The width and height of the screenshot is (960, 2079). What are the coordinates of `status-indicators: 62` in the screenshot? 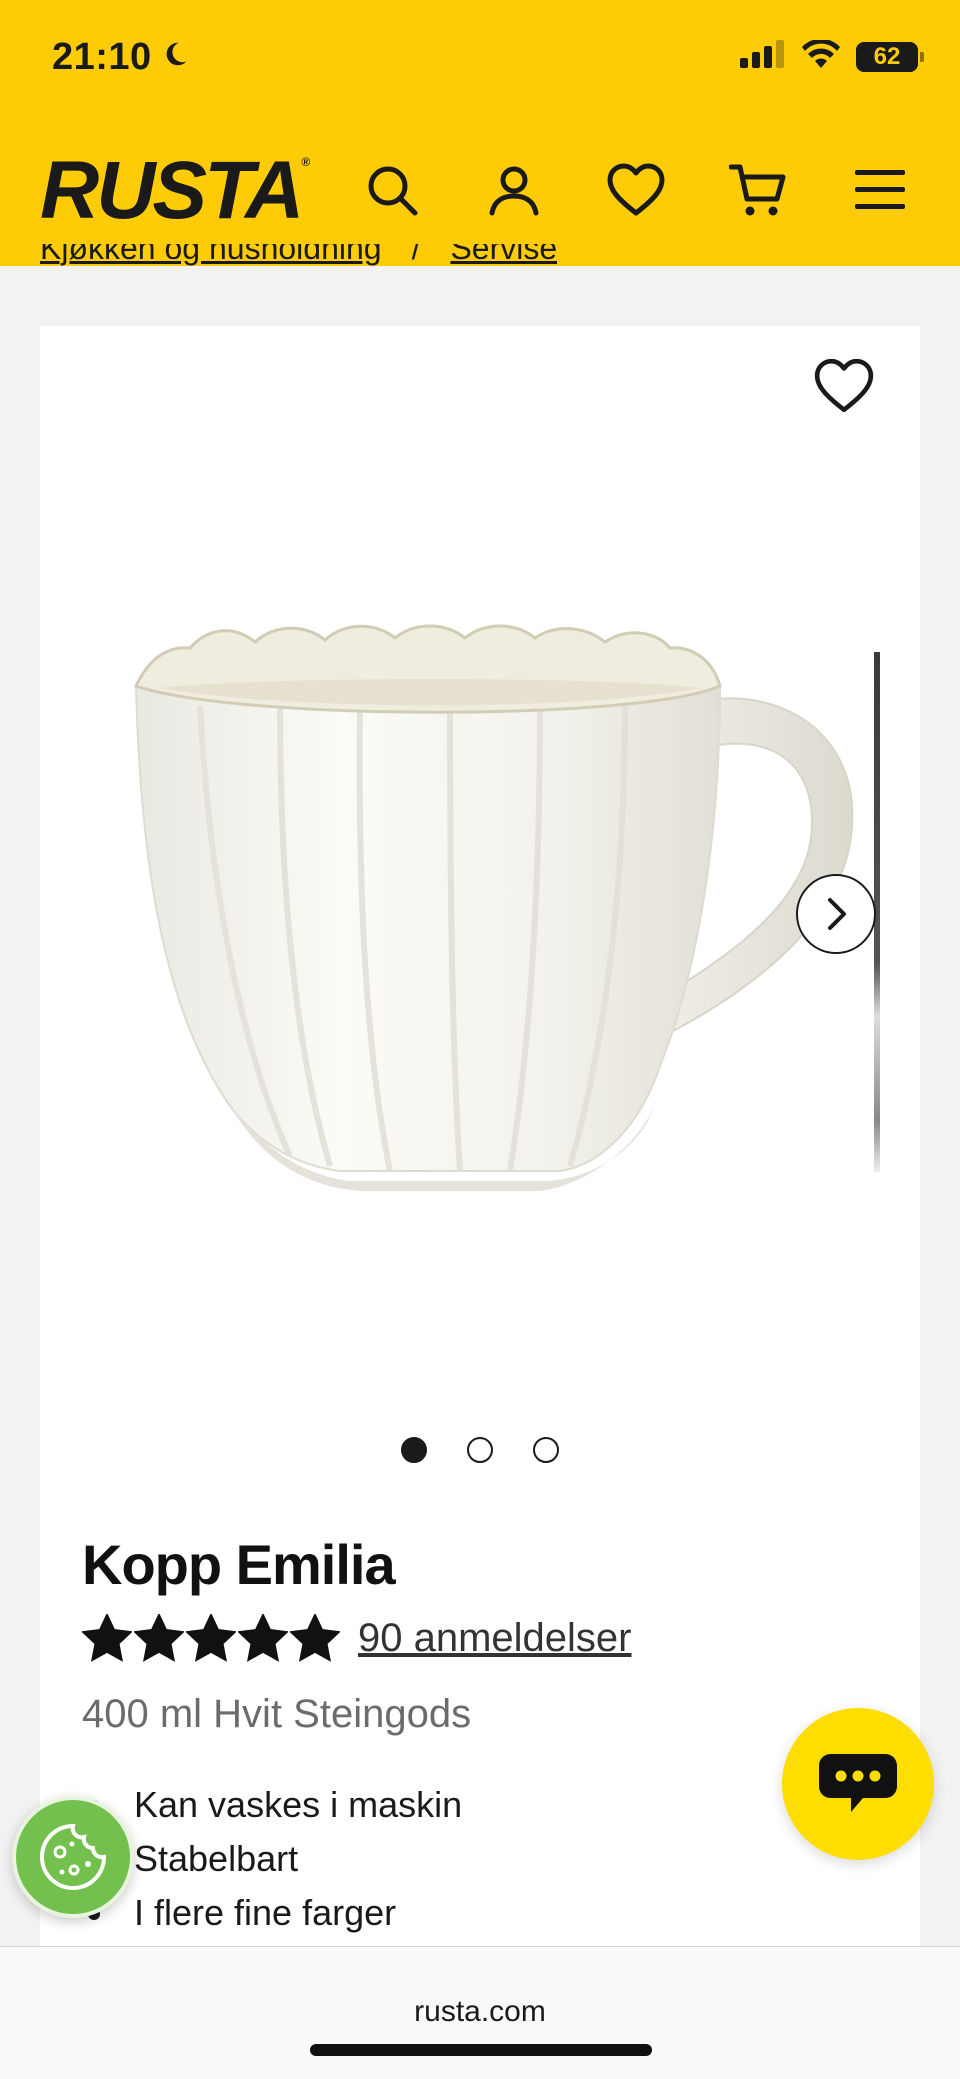 It's located at (832, 55).